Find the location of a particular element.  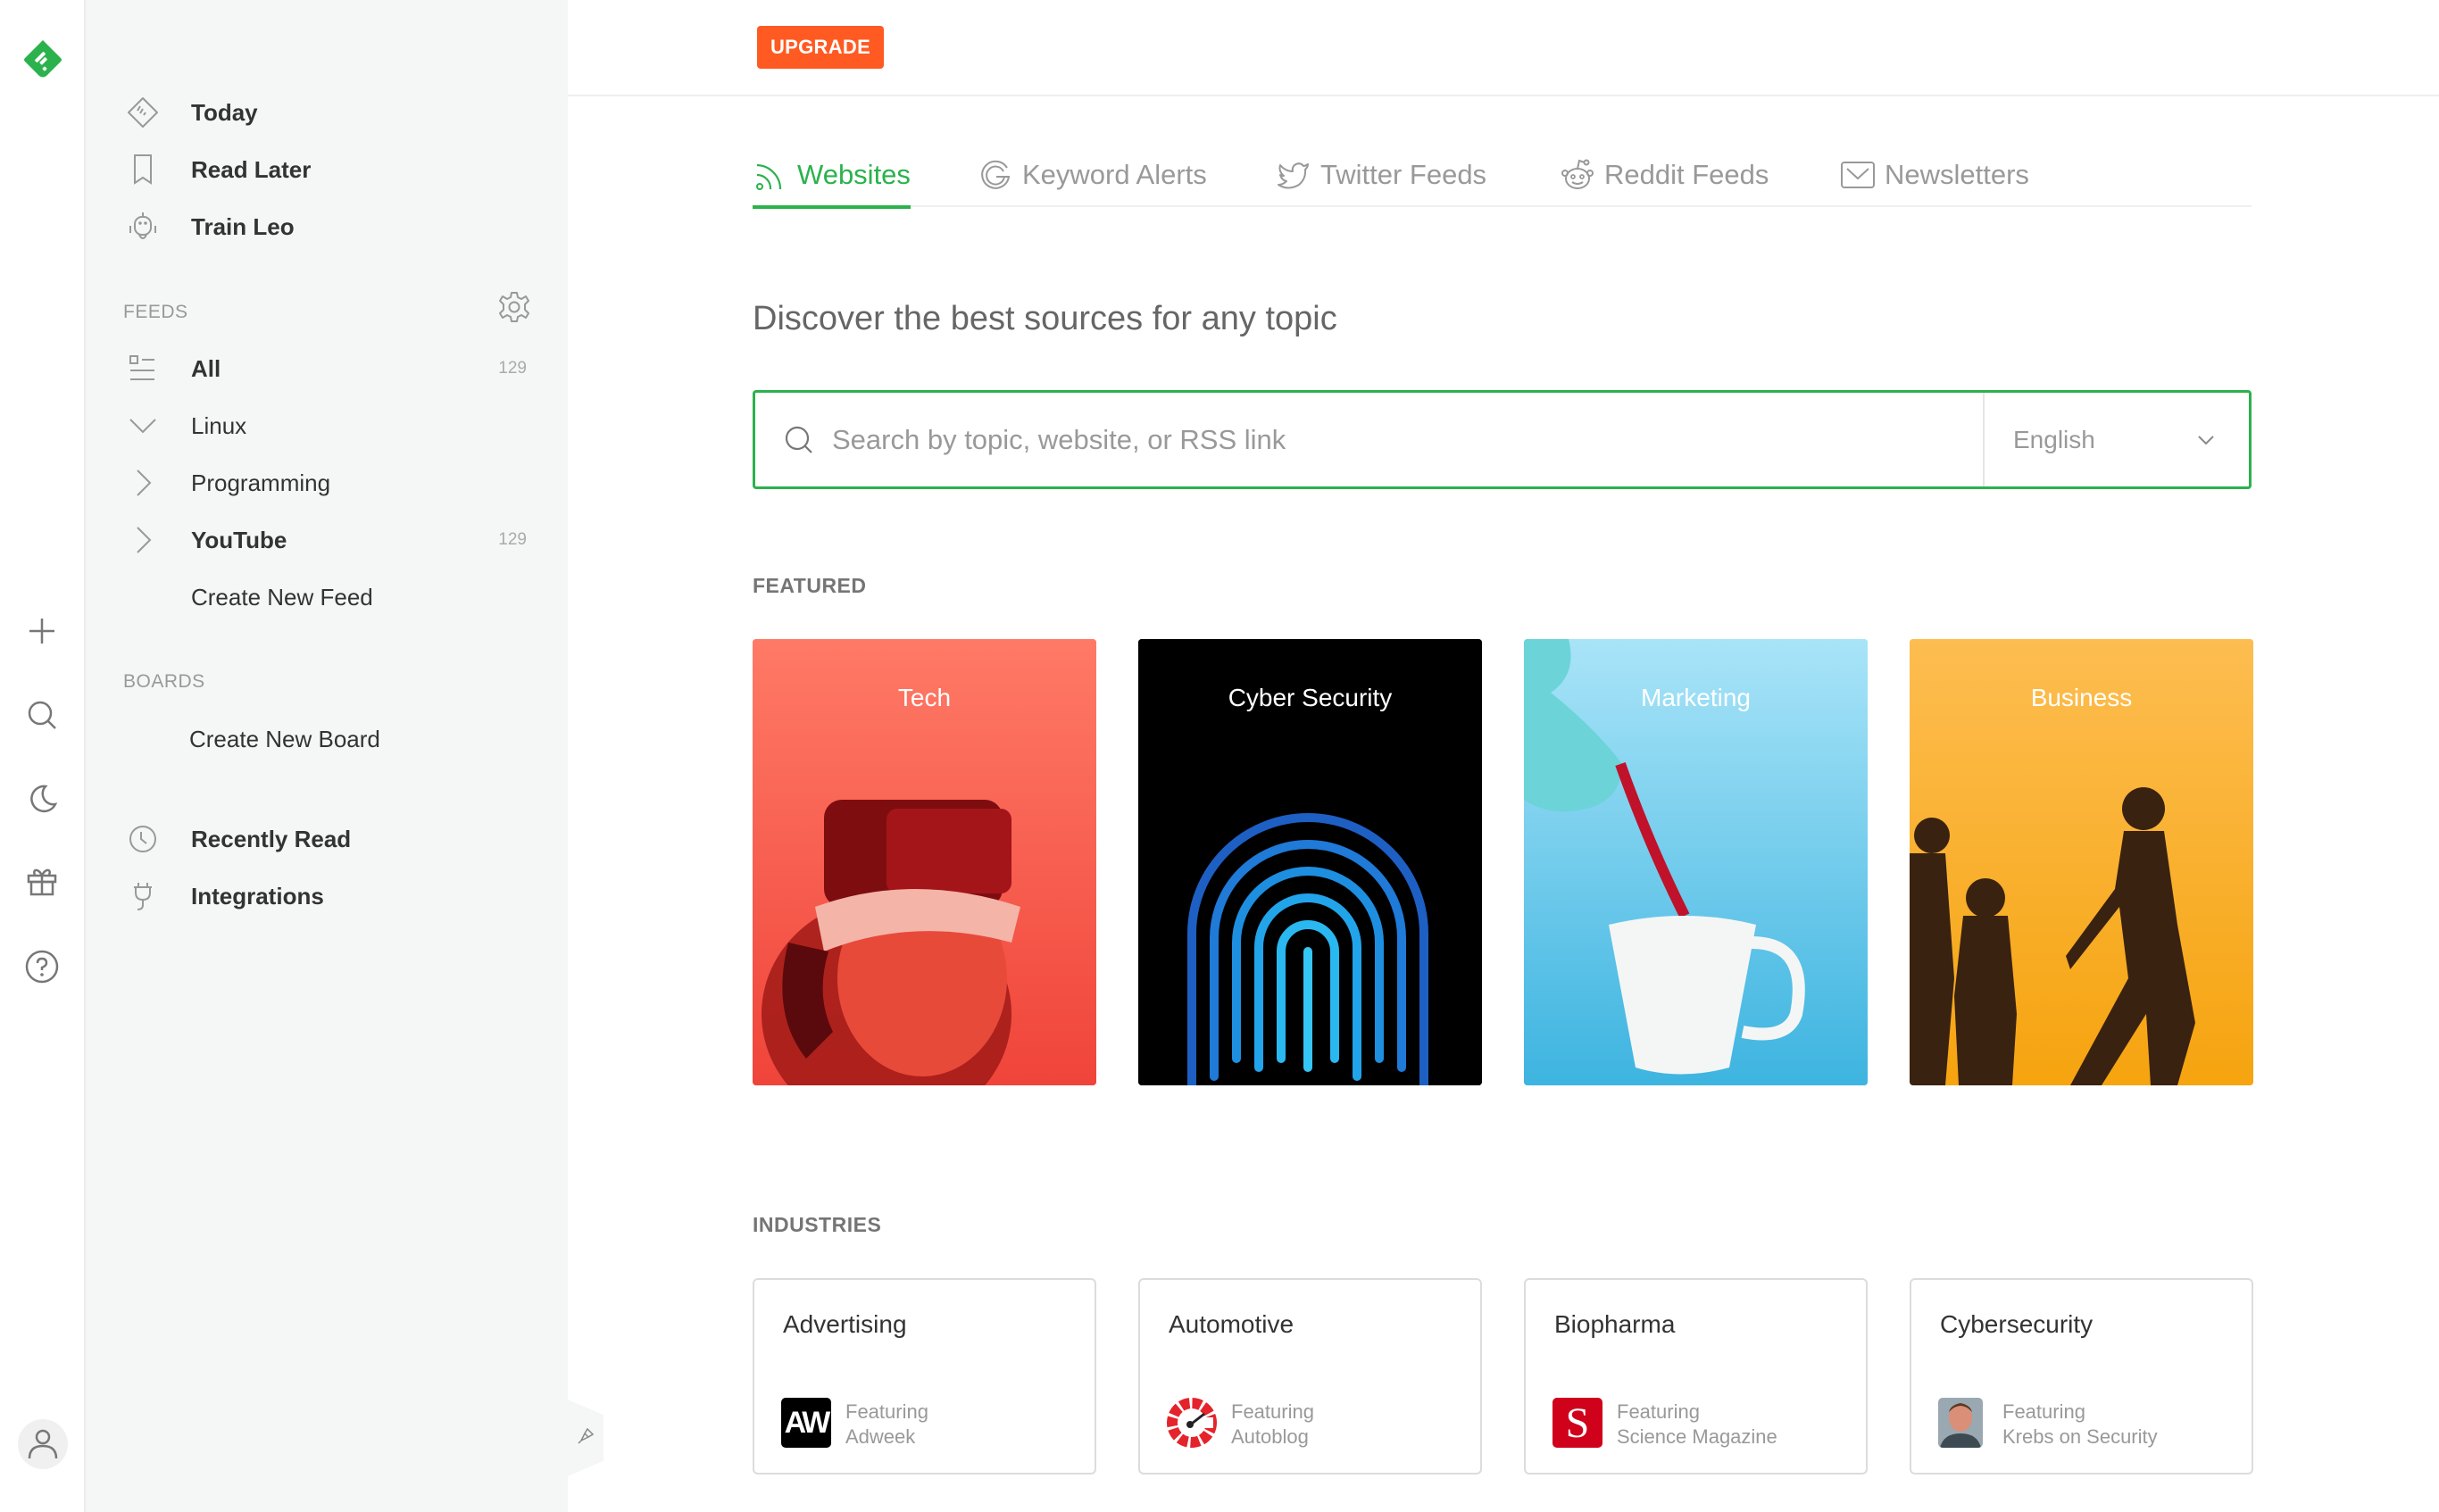

feed-label: All is located at coordinates (206, 368).